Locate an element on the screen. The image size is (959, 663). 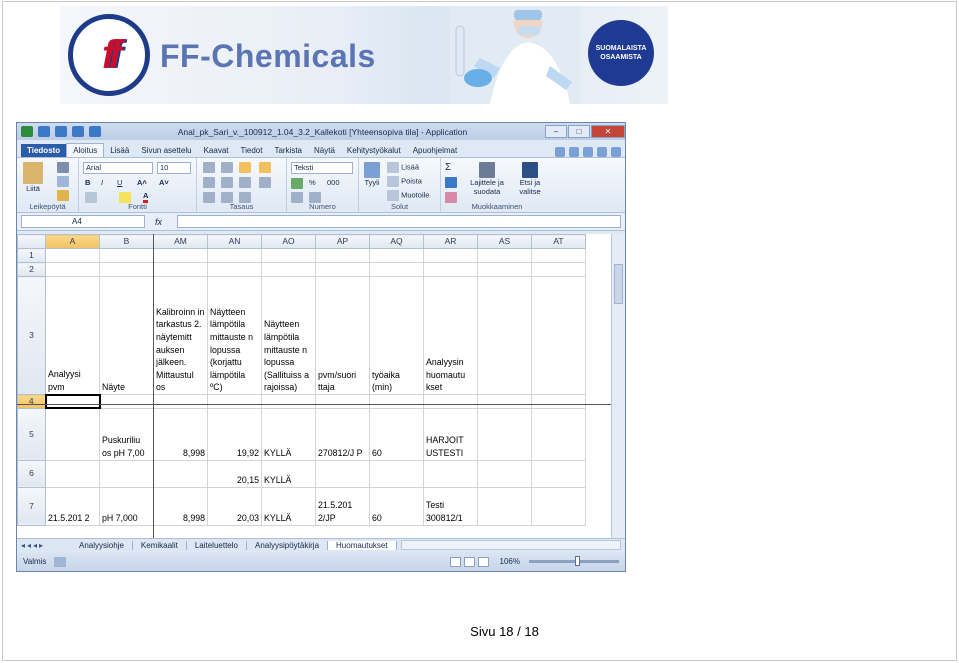
cell: pH 7,000 is located at coordinates (126, 506).